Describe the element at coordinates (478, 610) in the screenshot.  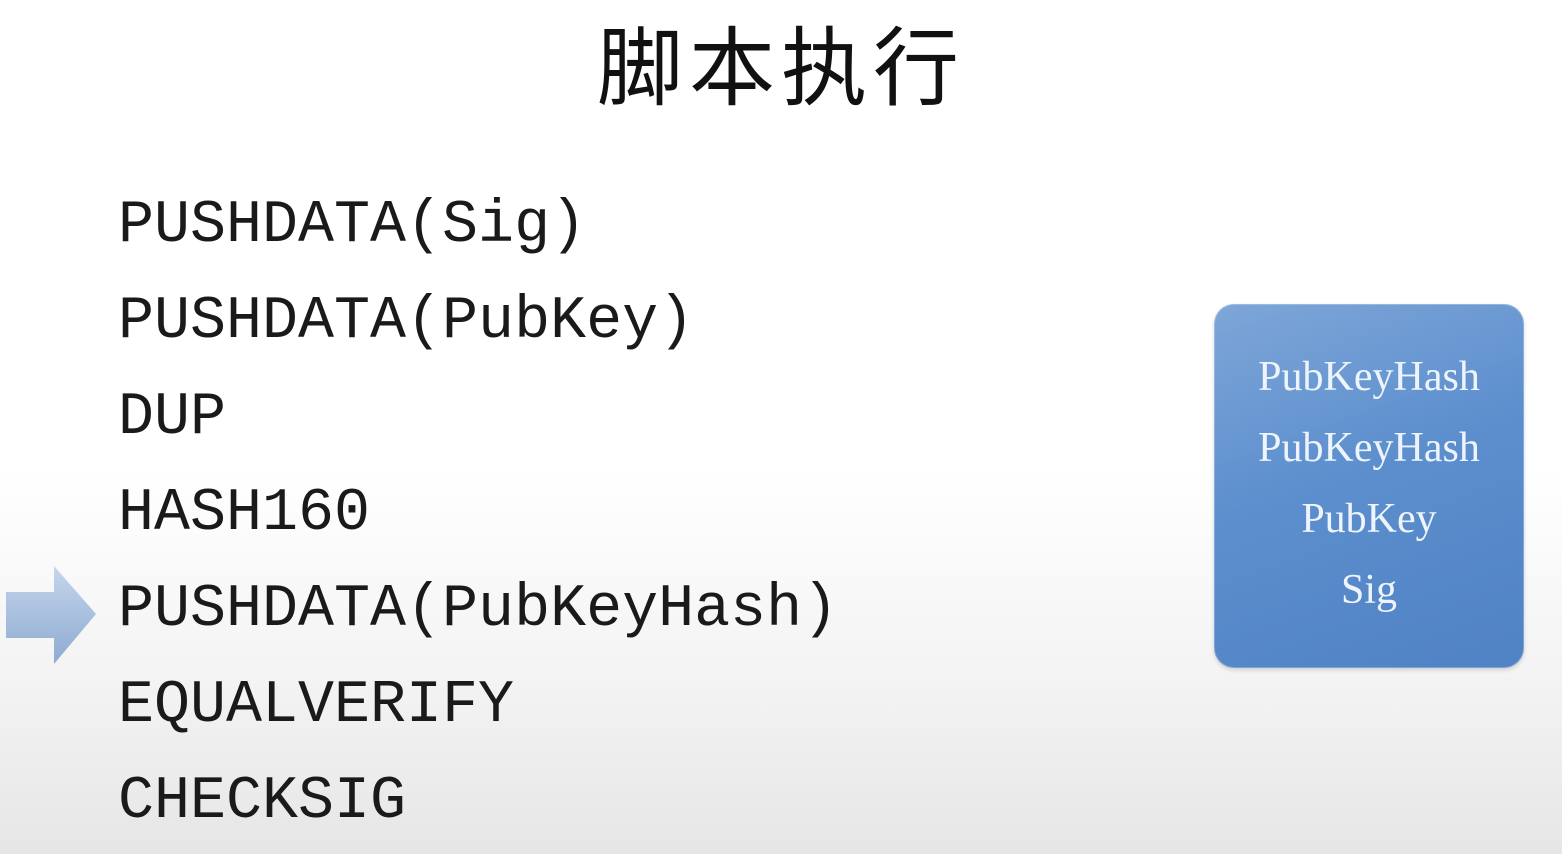
I see `script-op-current: PUSHDATA(PubKeyHash)` at that location.